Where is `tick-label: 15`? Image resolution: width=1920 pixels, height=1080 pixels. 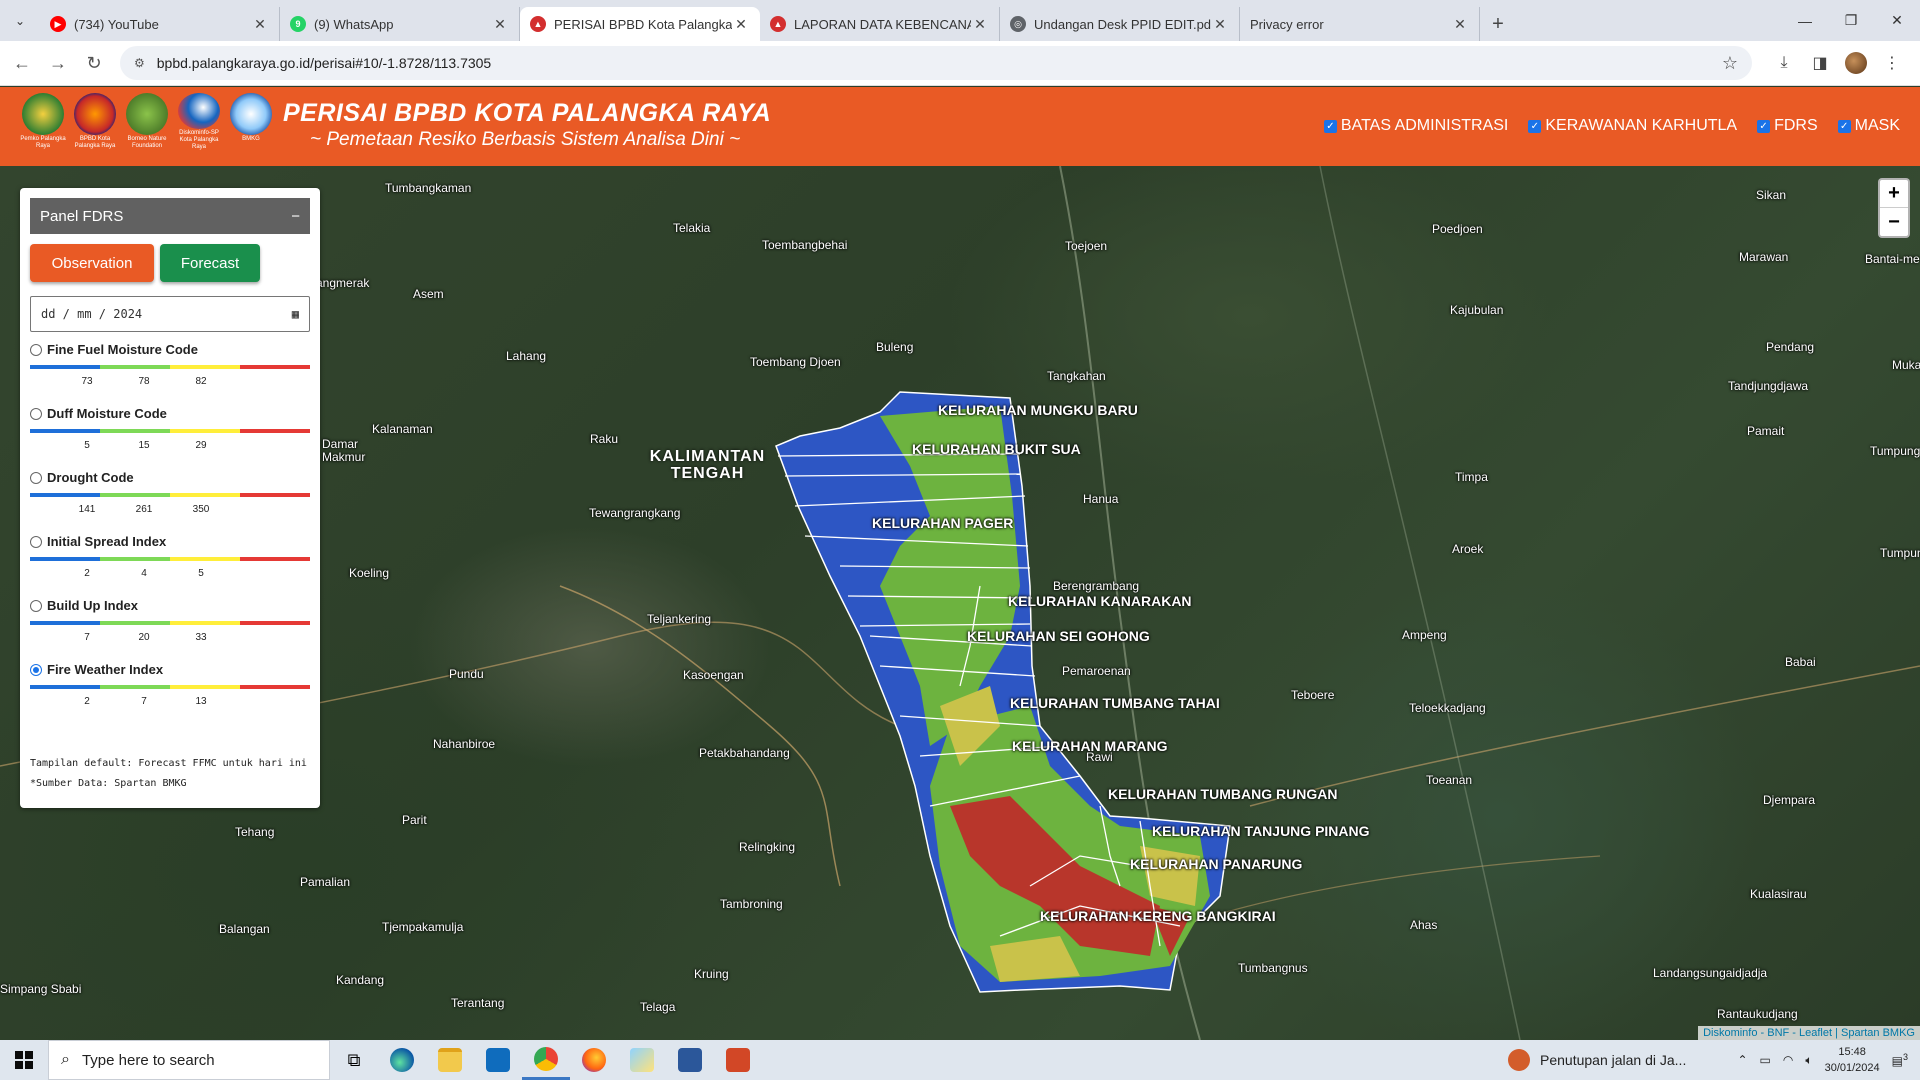 tick-label: 15 is located at coordinates (144, 445).